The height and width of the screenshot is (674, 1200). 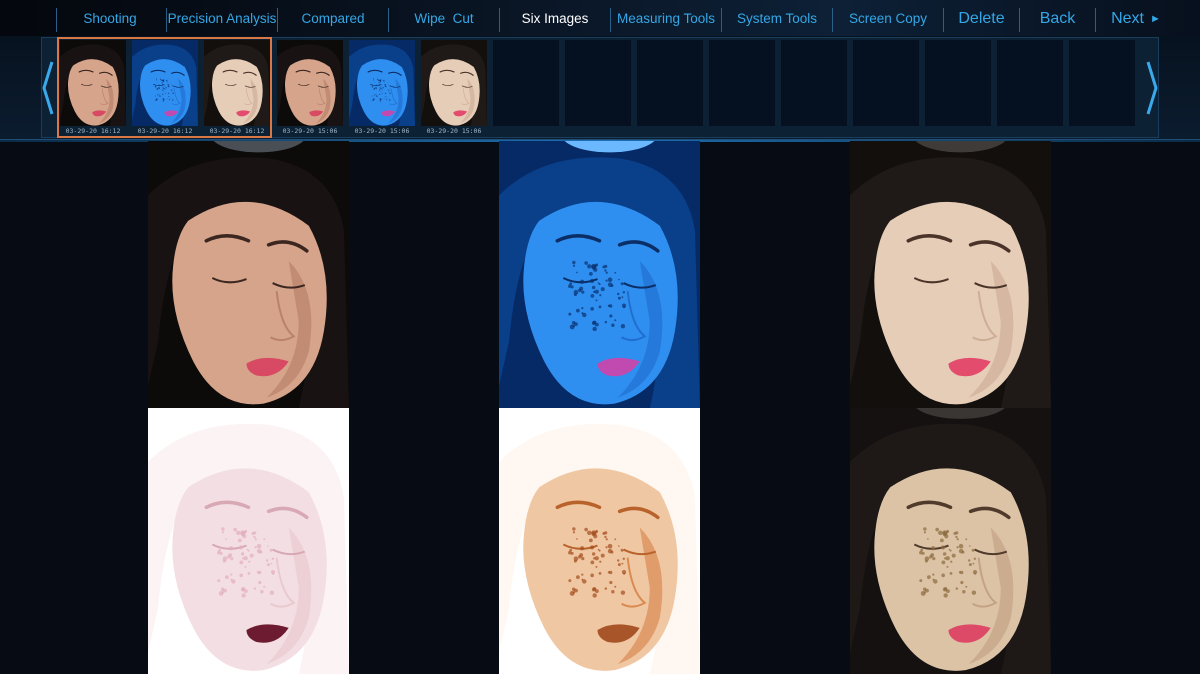 I want to click on image-panel-redness-map, so click(x=248, y=541).